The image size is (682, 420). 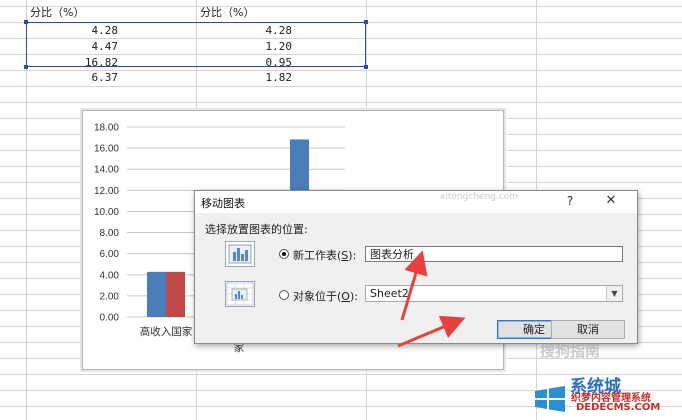 What do you see at coordinates (479, 197) in the screenshot?
I see `watermark-text: xitongcheng.com` at bounding box center [479, 197].